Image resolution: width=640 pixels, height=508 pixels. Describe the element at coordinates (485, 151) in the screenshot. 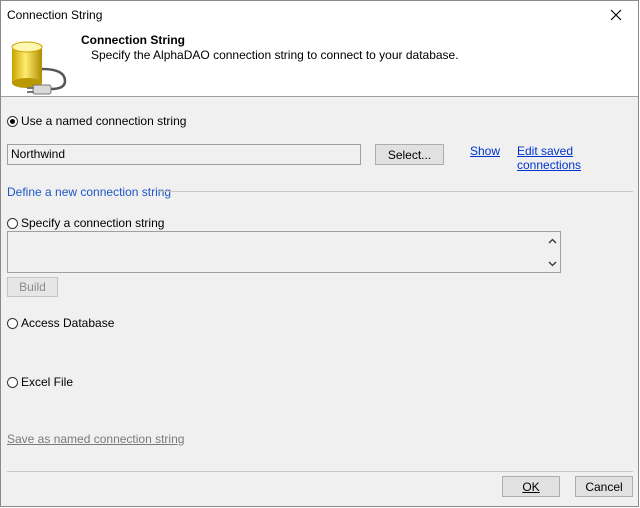

I see `show-link: Show` at that location.